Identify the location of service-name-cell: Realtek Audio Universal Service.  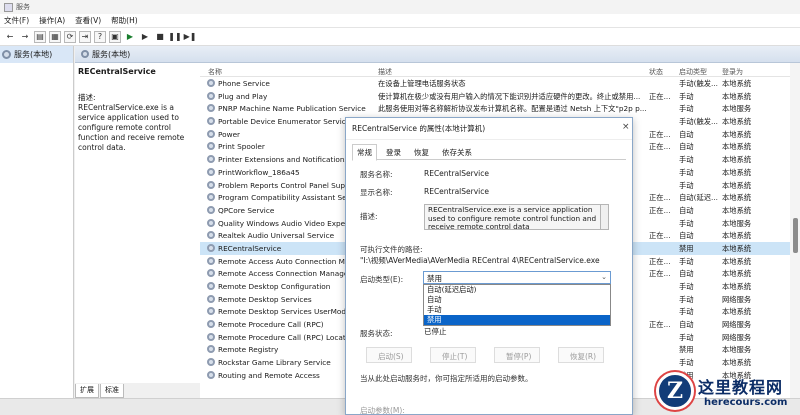
(276, 236).